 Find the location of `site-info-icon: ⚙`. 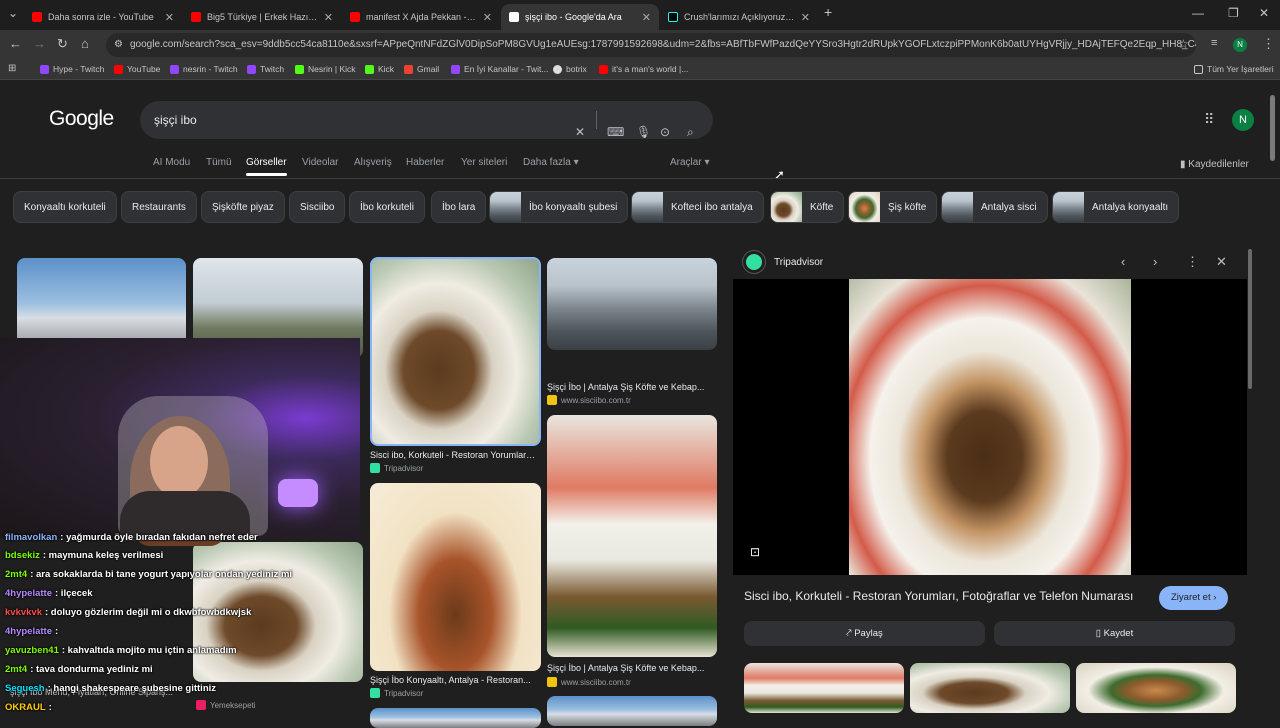

site-info-icon: ⚙ is located at coordinates (118, 45).